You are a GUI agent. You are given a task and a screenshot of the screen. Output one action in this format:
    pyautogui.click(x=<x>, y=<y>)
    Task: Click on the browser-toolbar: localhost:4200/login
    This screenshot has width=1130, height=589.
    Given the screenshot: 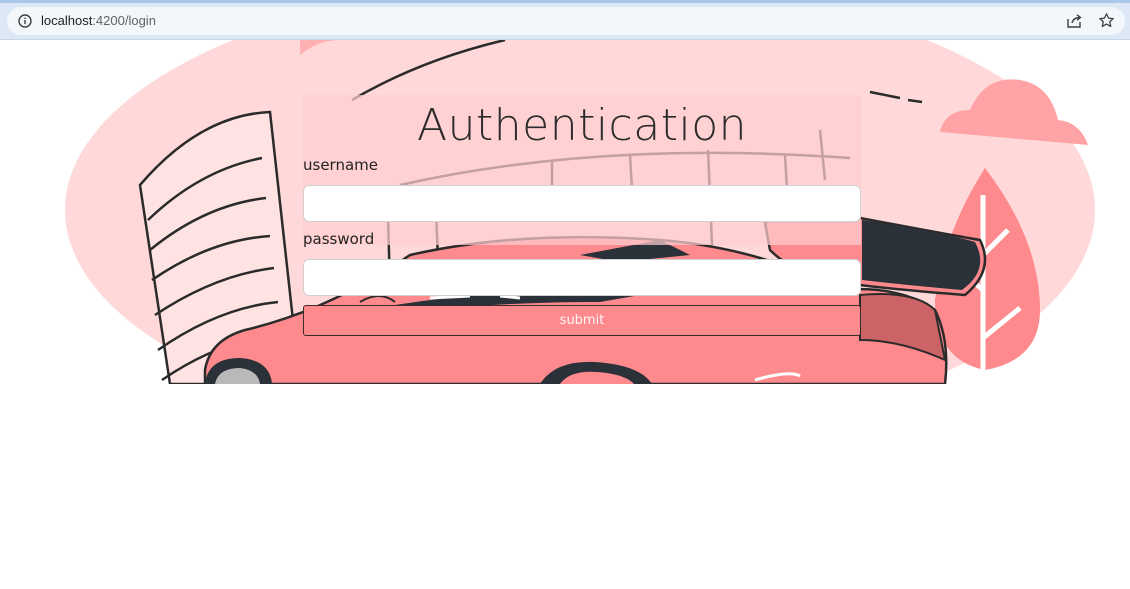 What is the action you would take?
    pyautogui.click(x=565, y=21)
    